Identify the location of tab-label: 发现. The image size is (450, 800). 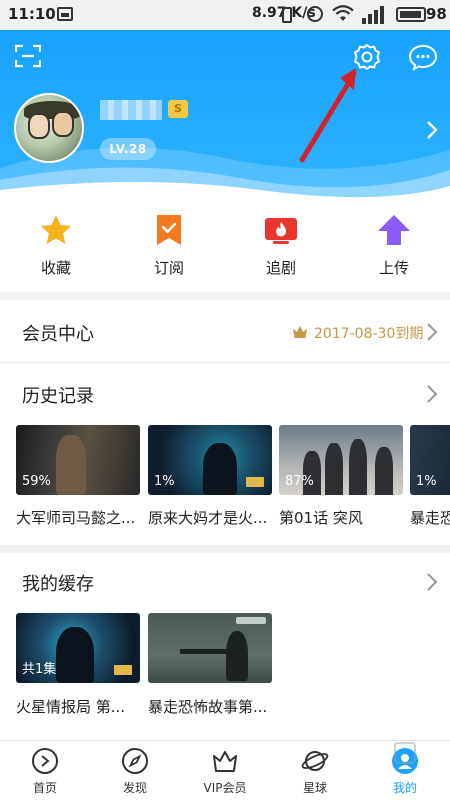
(134, 788).